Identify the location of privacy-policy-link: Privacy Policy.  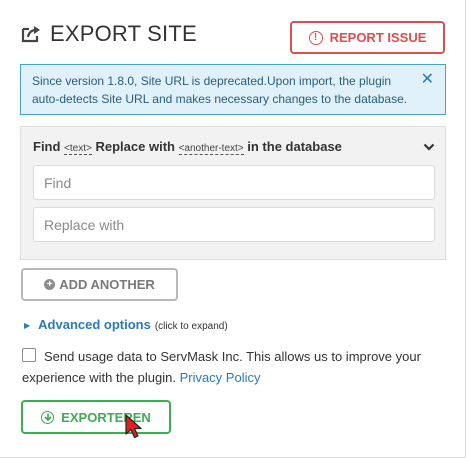
(220, 377).